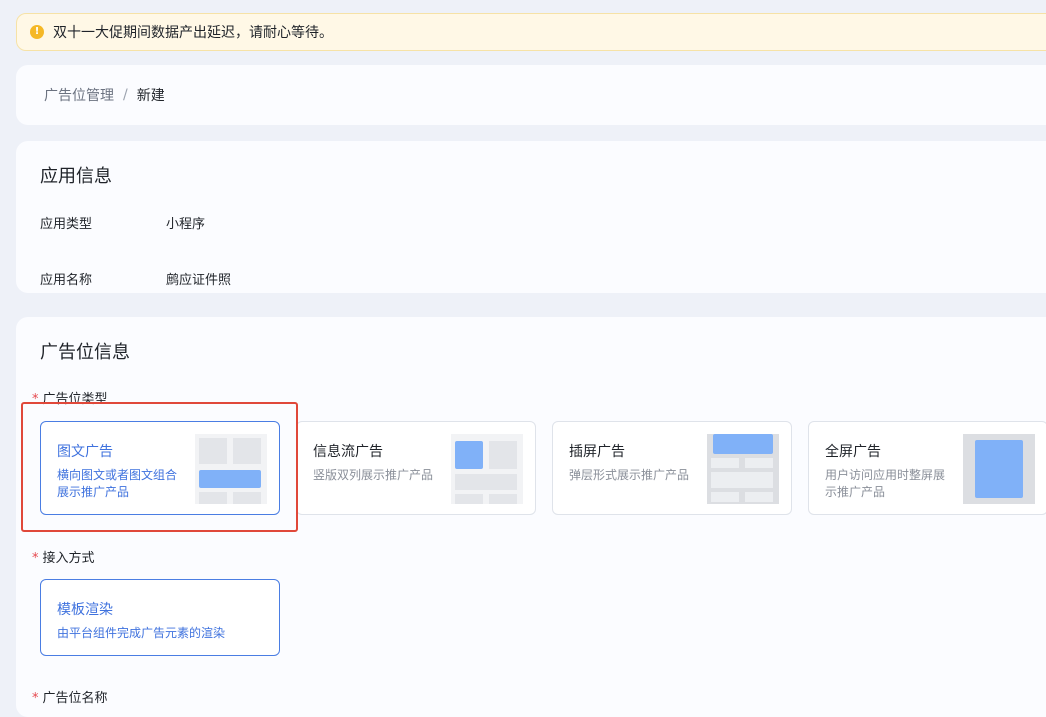  What do you see at coordinates (66, 280) in the screenshot?
I see `app-name-label: 应用名称` at bounding box center [66, 280].